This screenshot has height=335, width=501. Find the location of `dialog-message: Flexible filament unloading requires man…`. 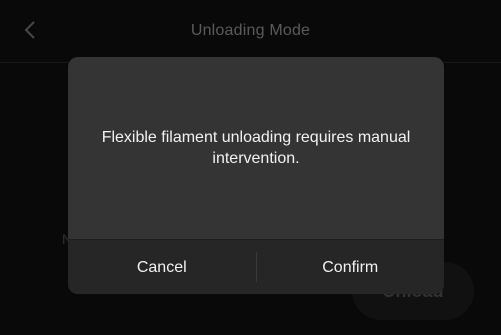

dialog-message: Flexible filament unloading requires man… is located at coordinates (256, 148).